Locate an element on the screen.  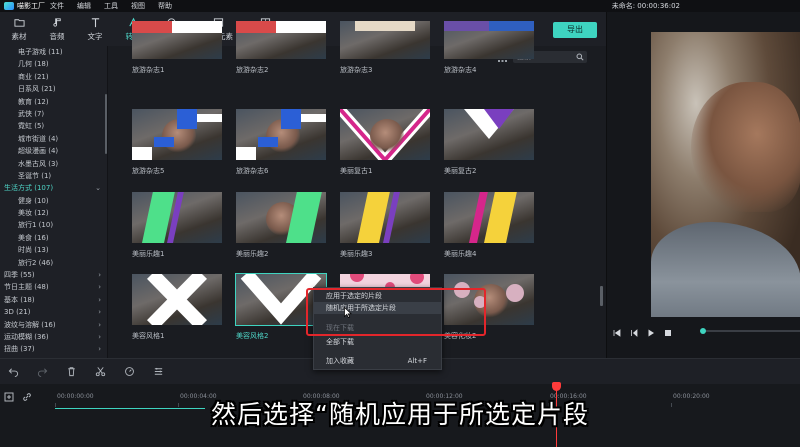
tab-media: 素材 is located at coordinates (19, 29).